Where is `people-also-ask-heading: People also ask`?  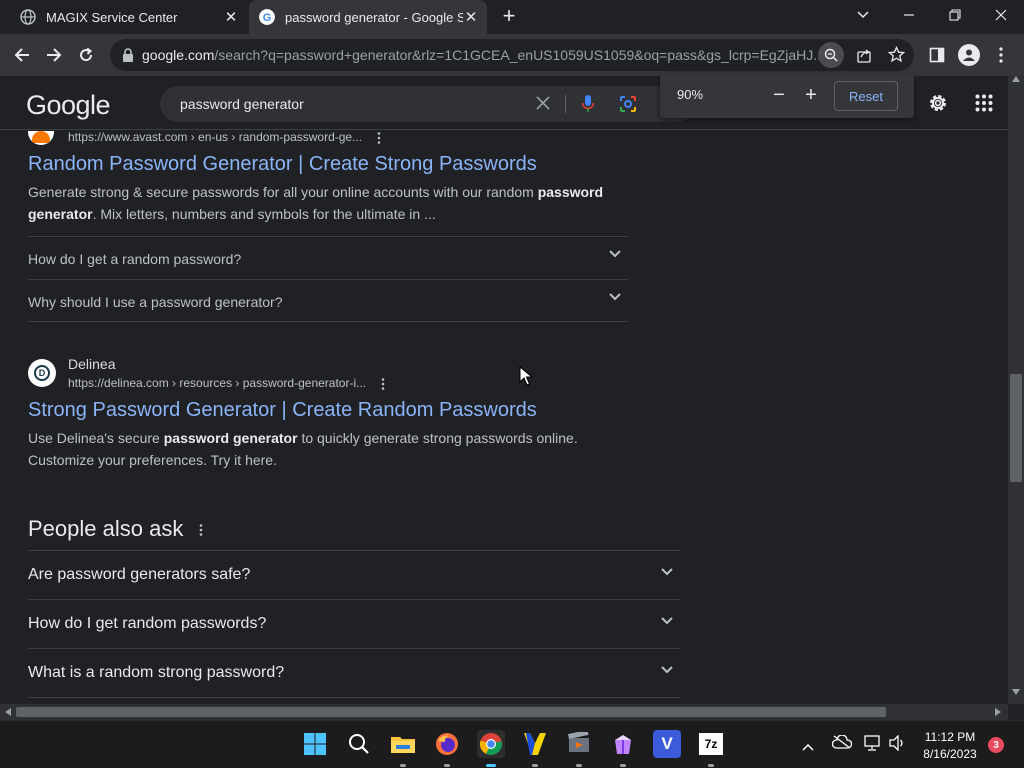
people-also-ask-heading: People also ask is located at coordinates (106, 528).